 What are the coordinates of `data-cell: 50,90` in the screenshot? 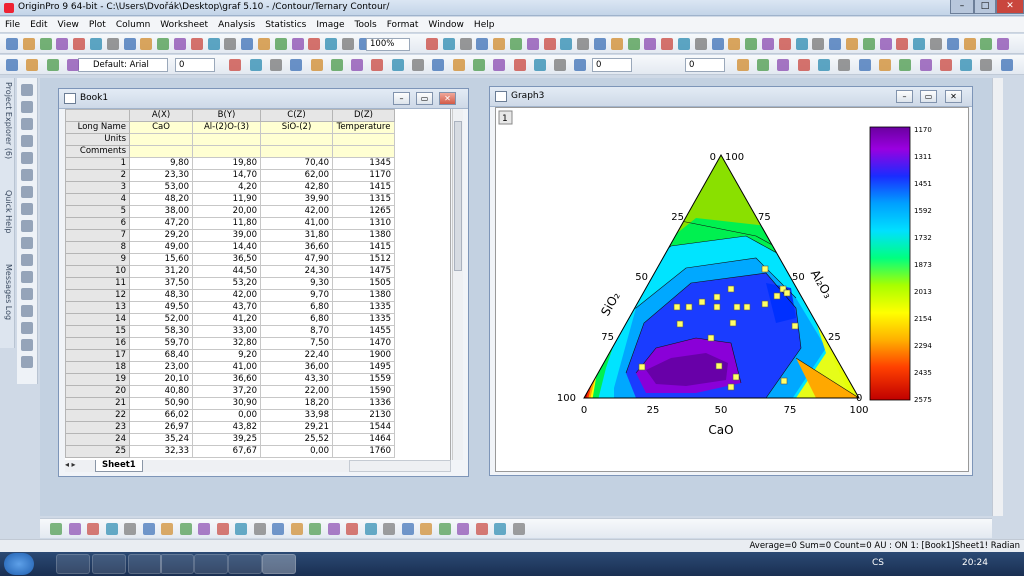 It's located at (161, 403).